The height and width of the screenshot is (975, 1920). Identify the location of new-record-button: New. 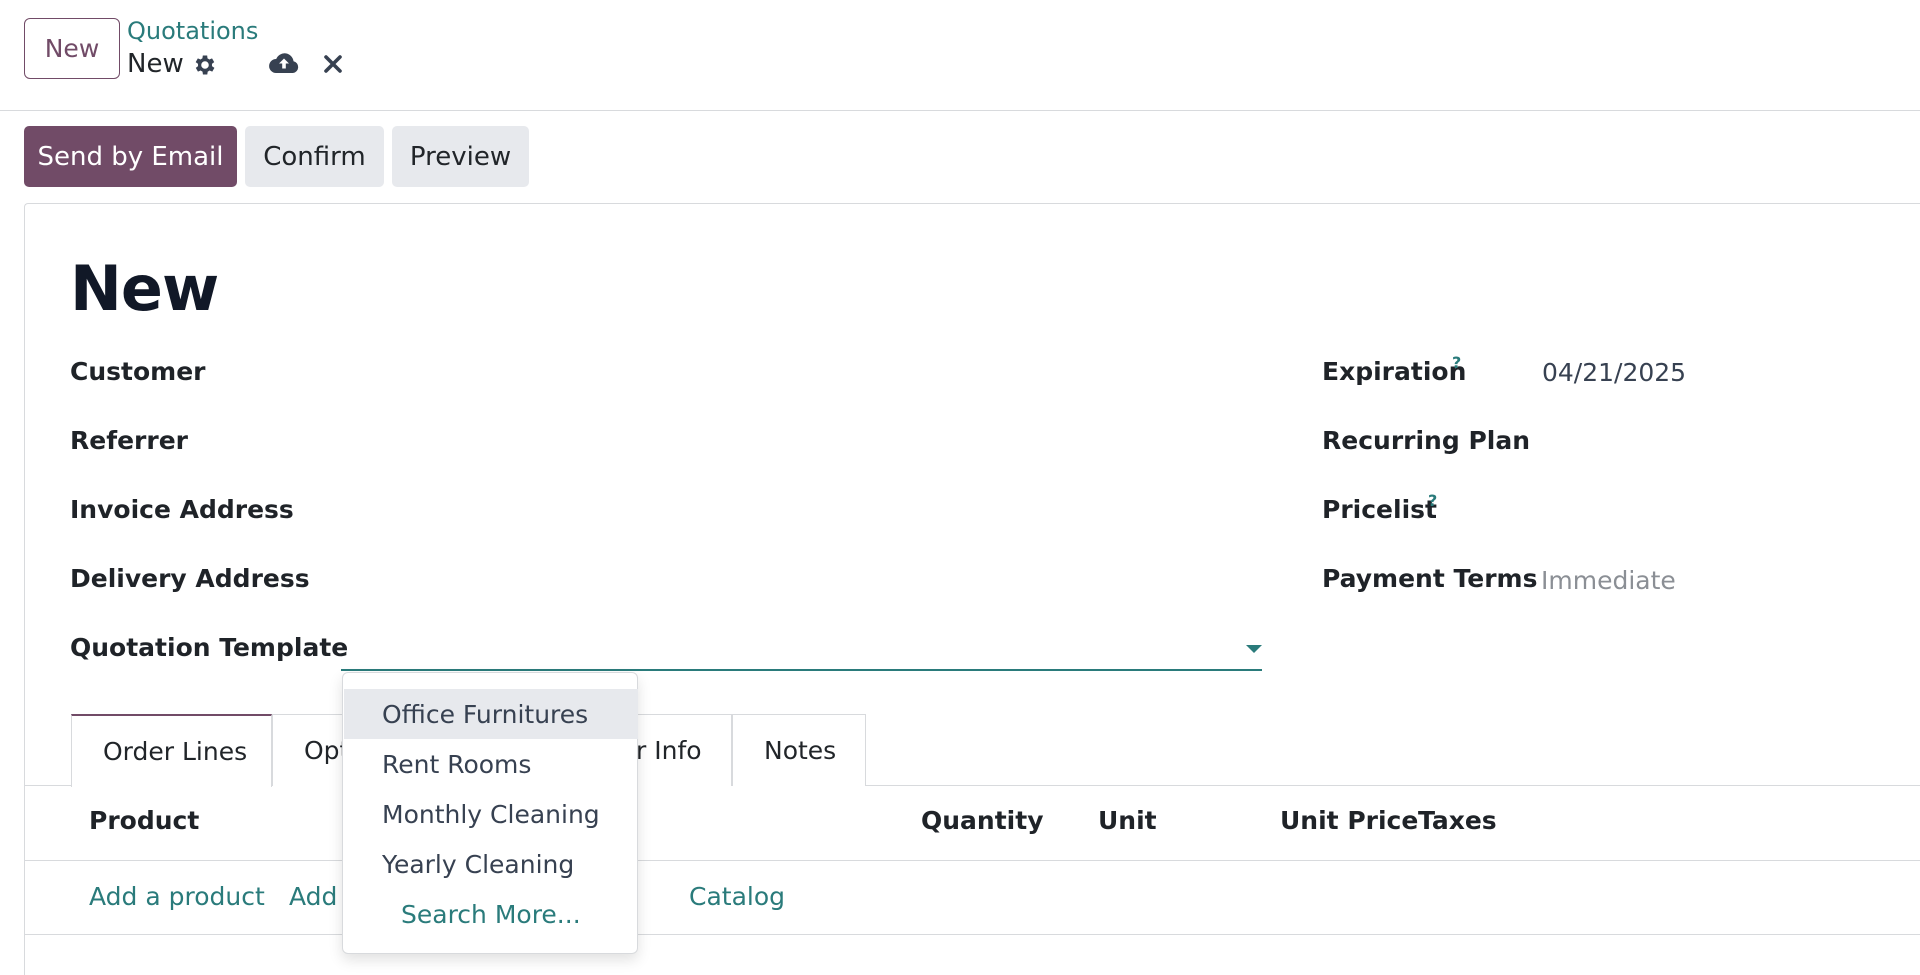
(72, 48).